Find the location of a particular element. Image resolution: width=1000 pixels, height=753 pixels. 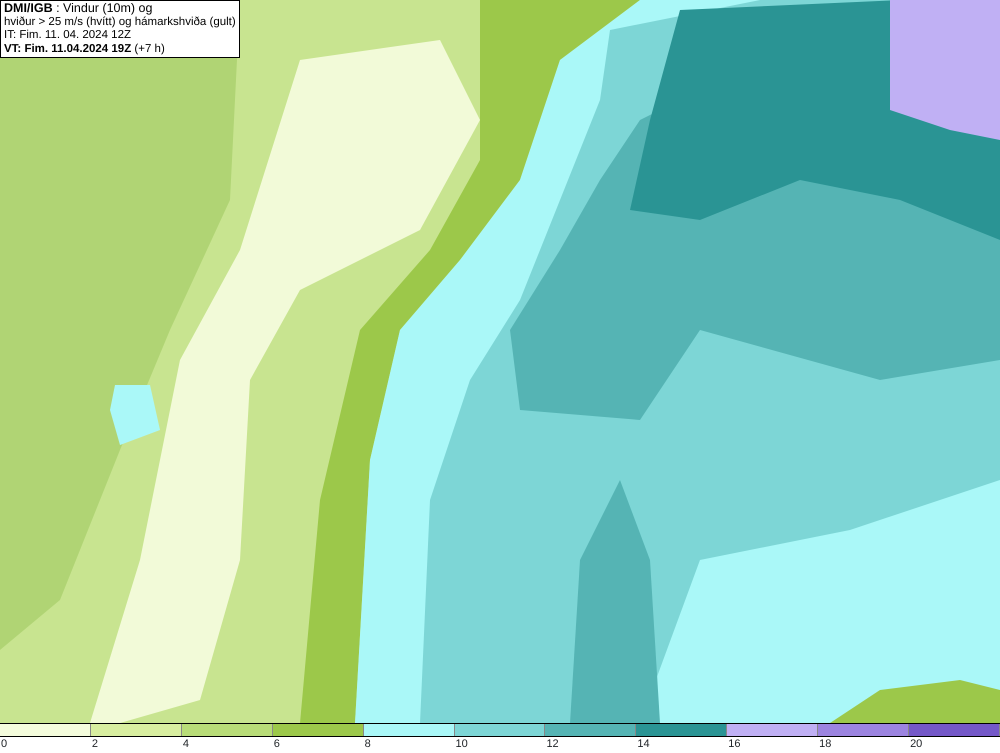

legend-tick-label: 14 is located at coordinates (643, 744).